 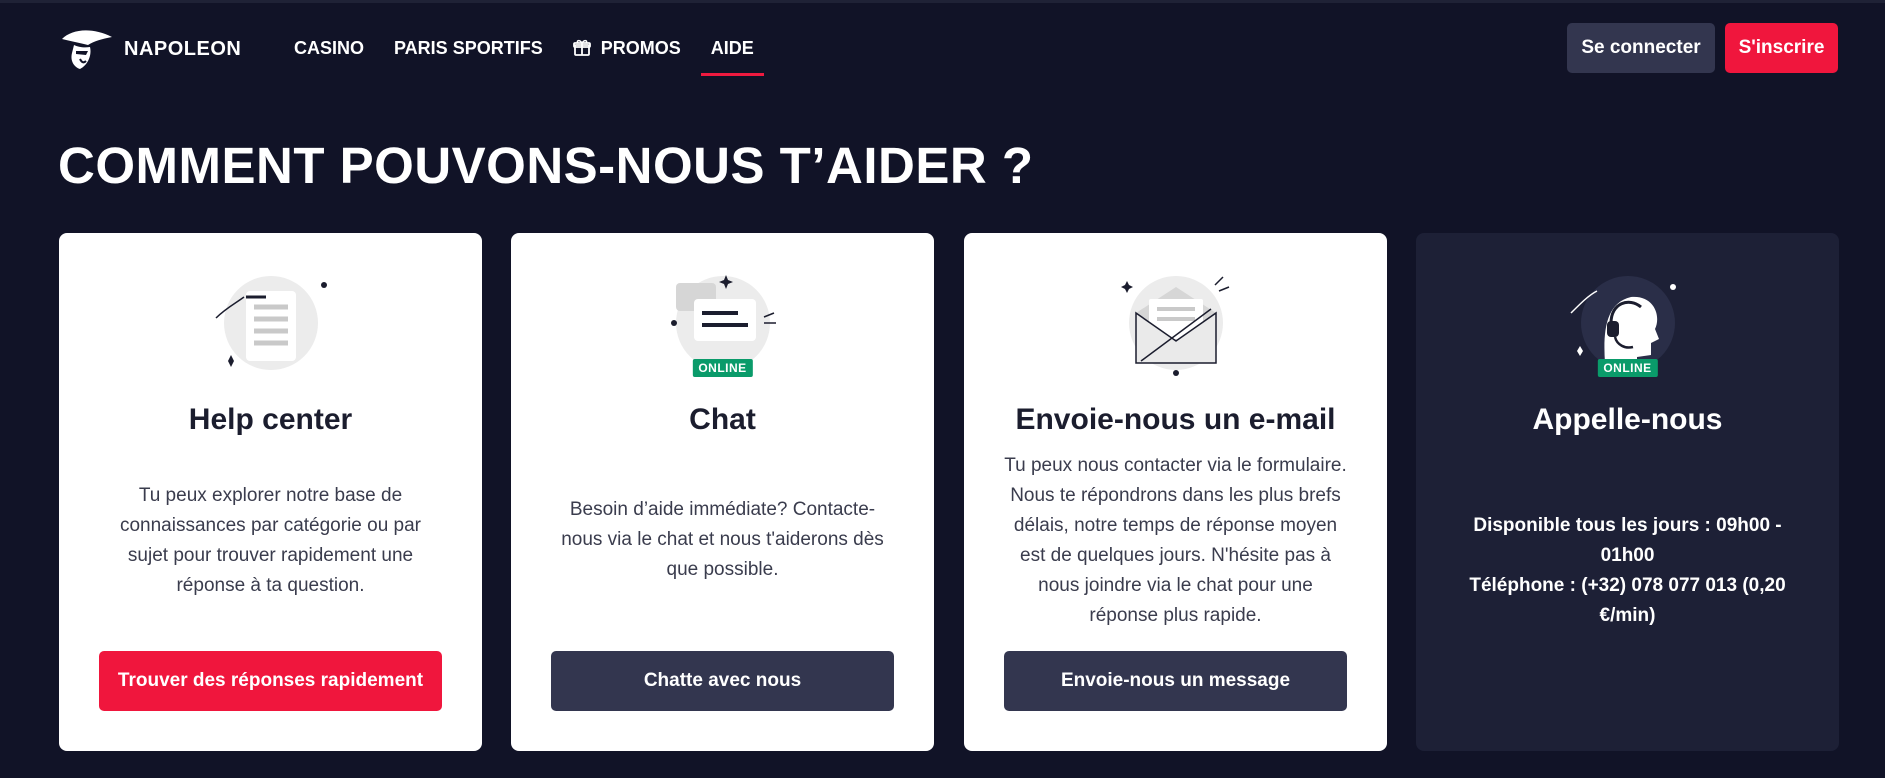 I want to click on nav-casino: CASINO, so click(x=329, y=48).